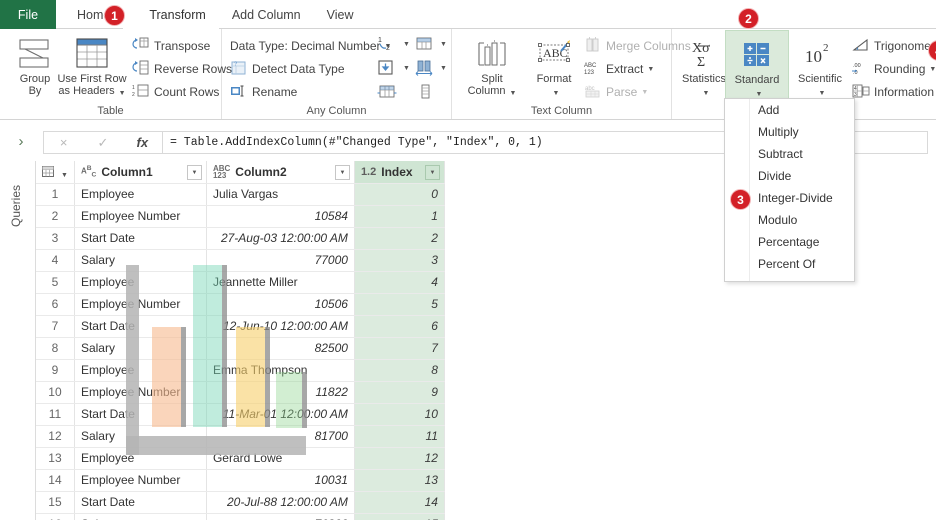  Describe the element at coordinates (55, 480) in the screenshot. I see `row-number-cell: 14` at that location.